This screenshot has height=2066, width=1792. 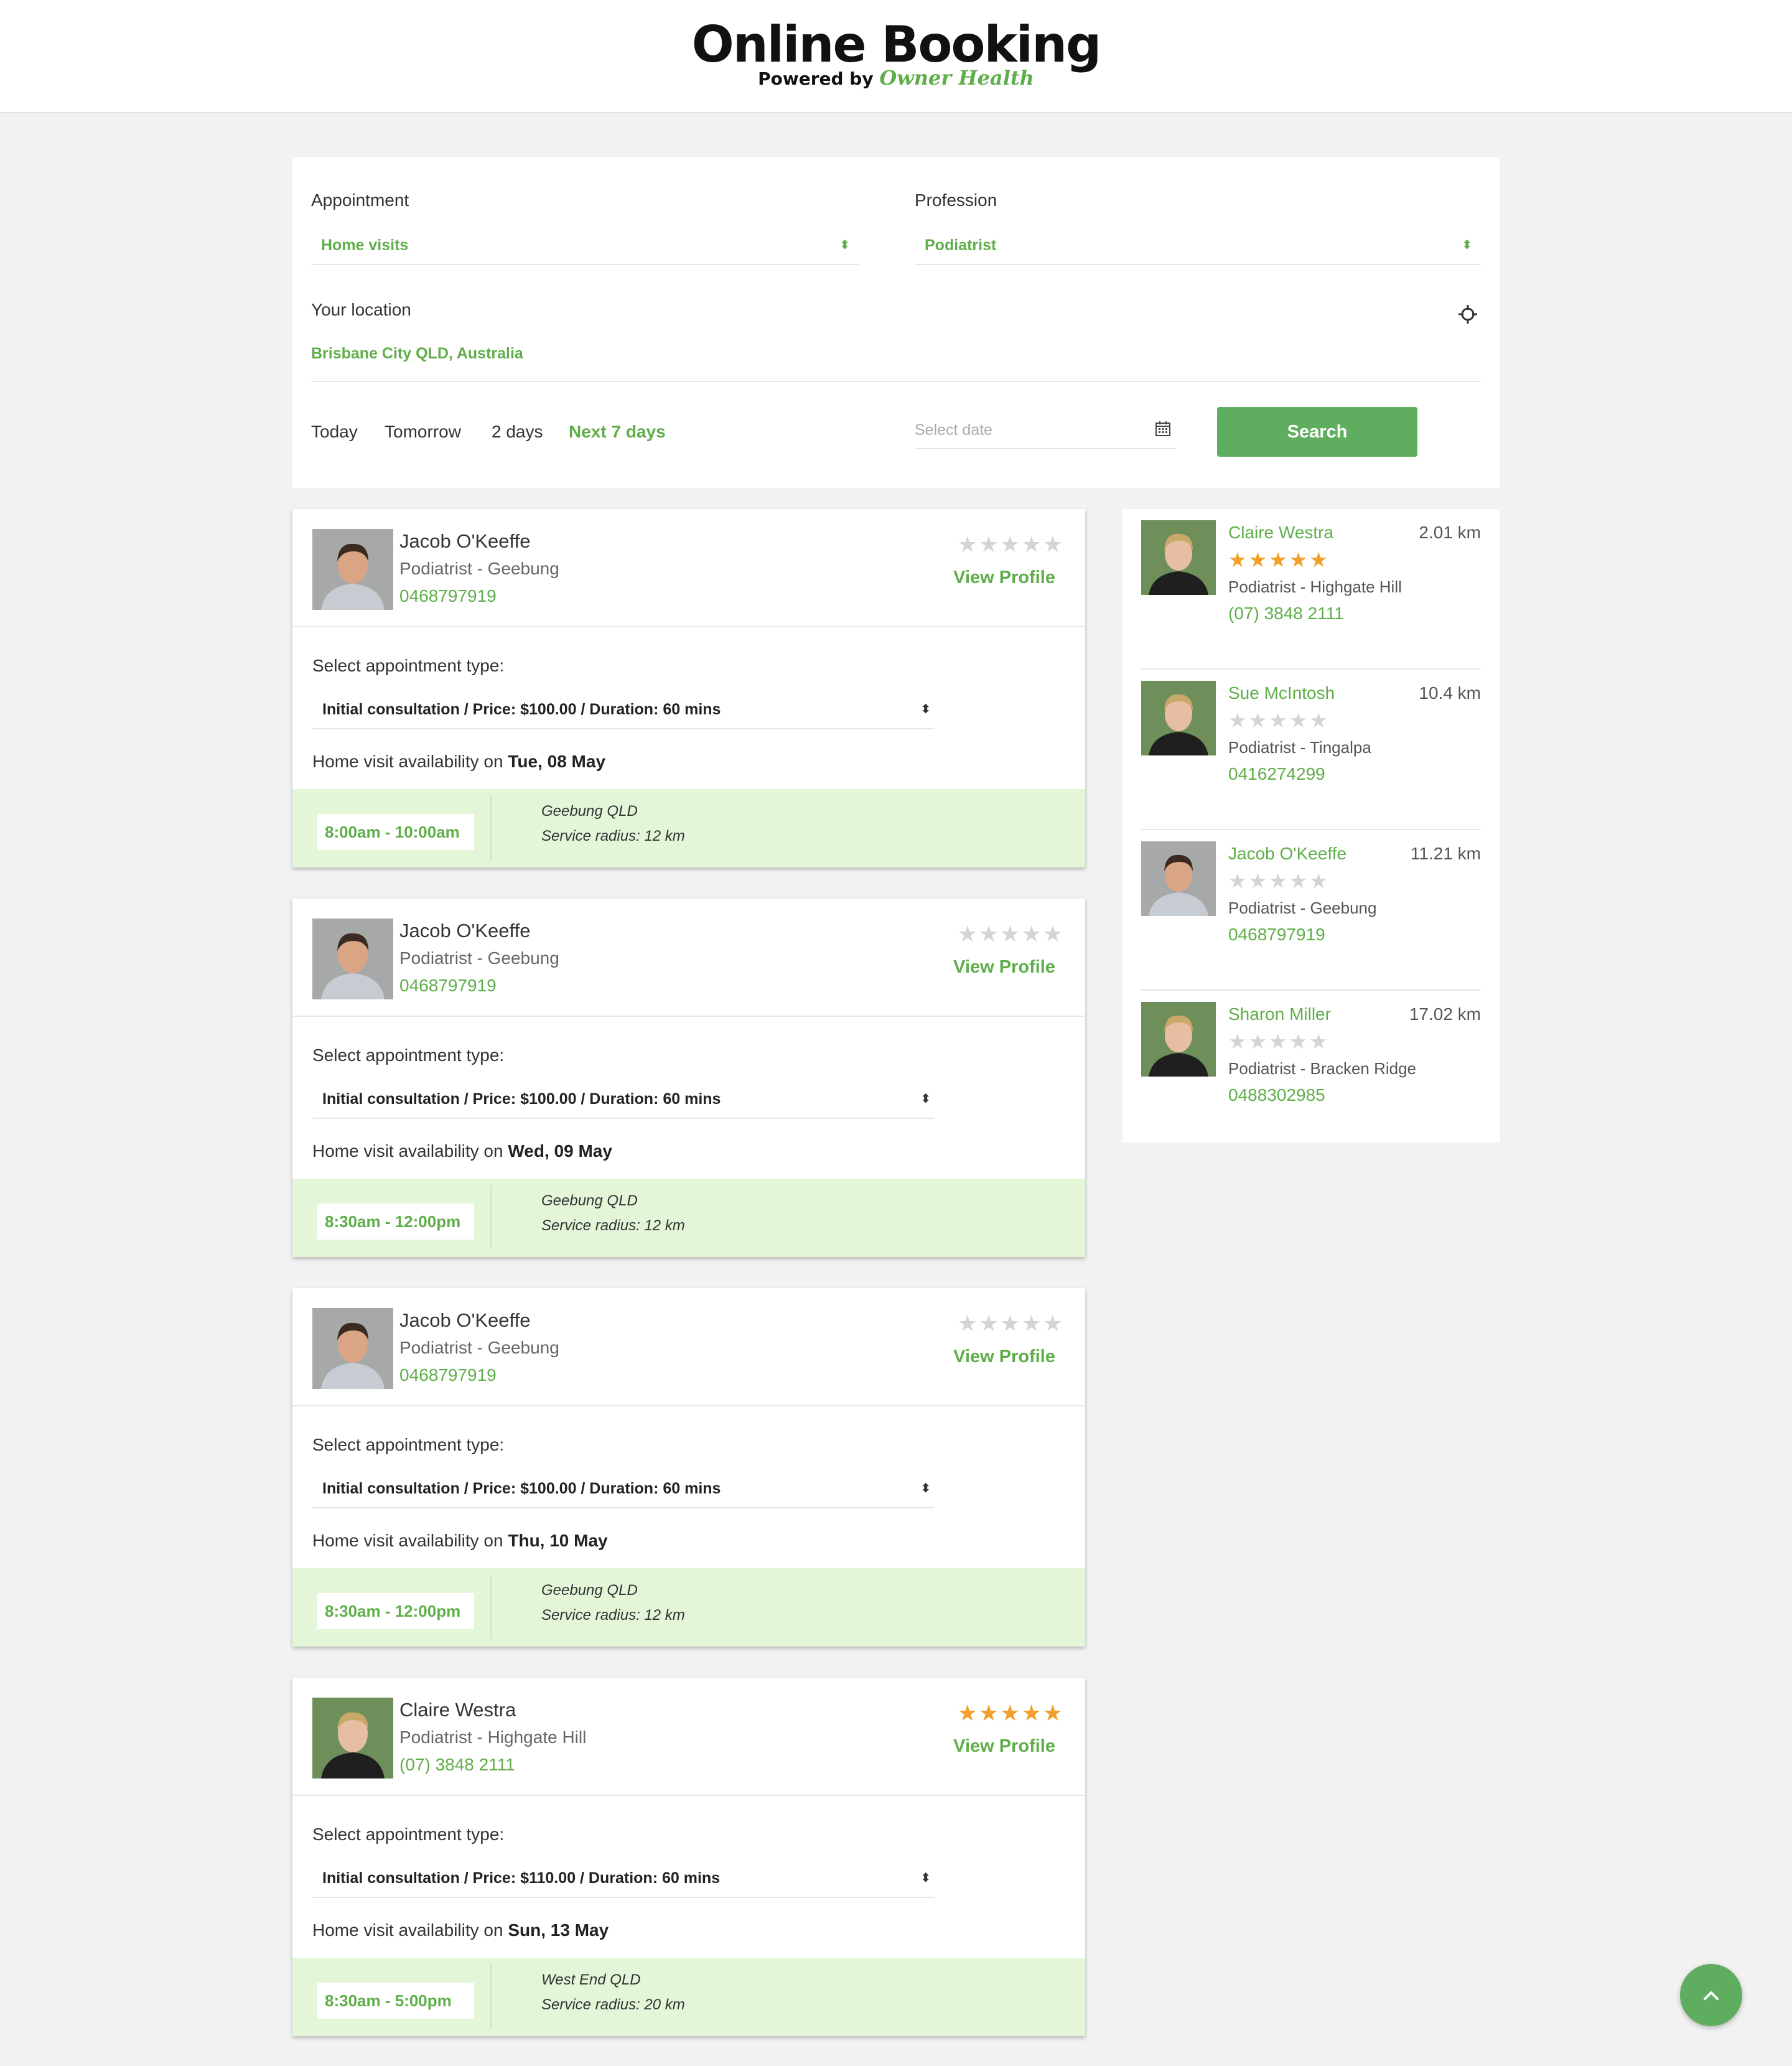 What do you see at coordinates (1287, 854) in the screenshot?
I see `nearby-name: Jacob O'Keeffe` at bounding box center [1287, 854].